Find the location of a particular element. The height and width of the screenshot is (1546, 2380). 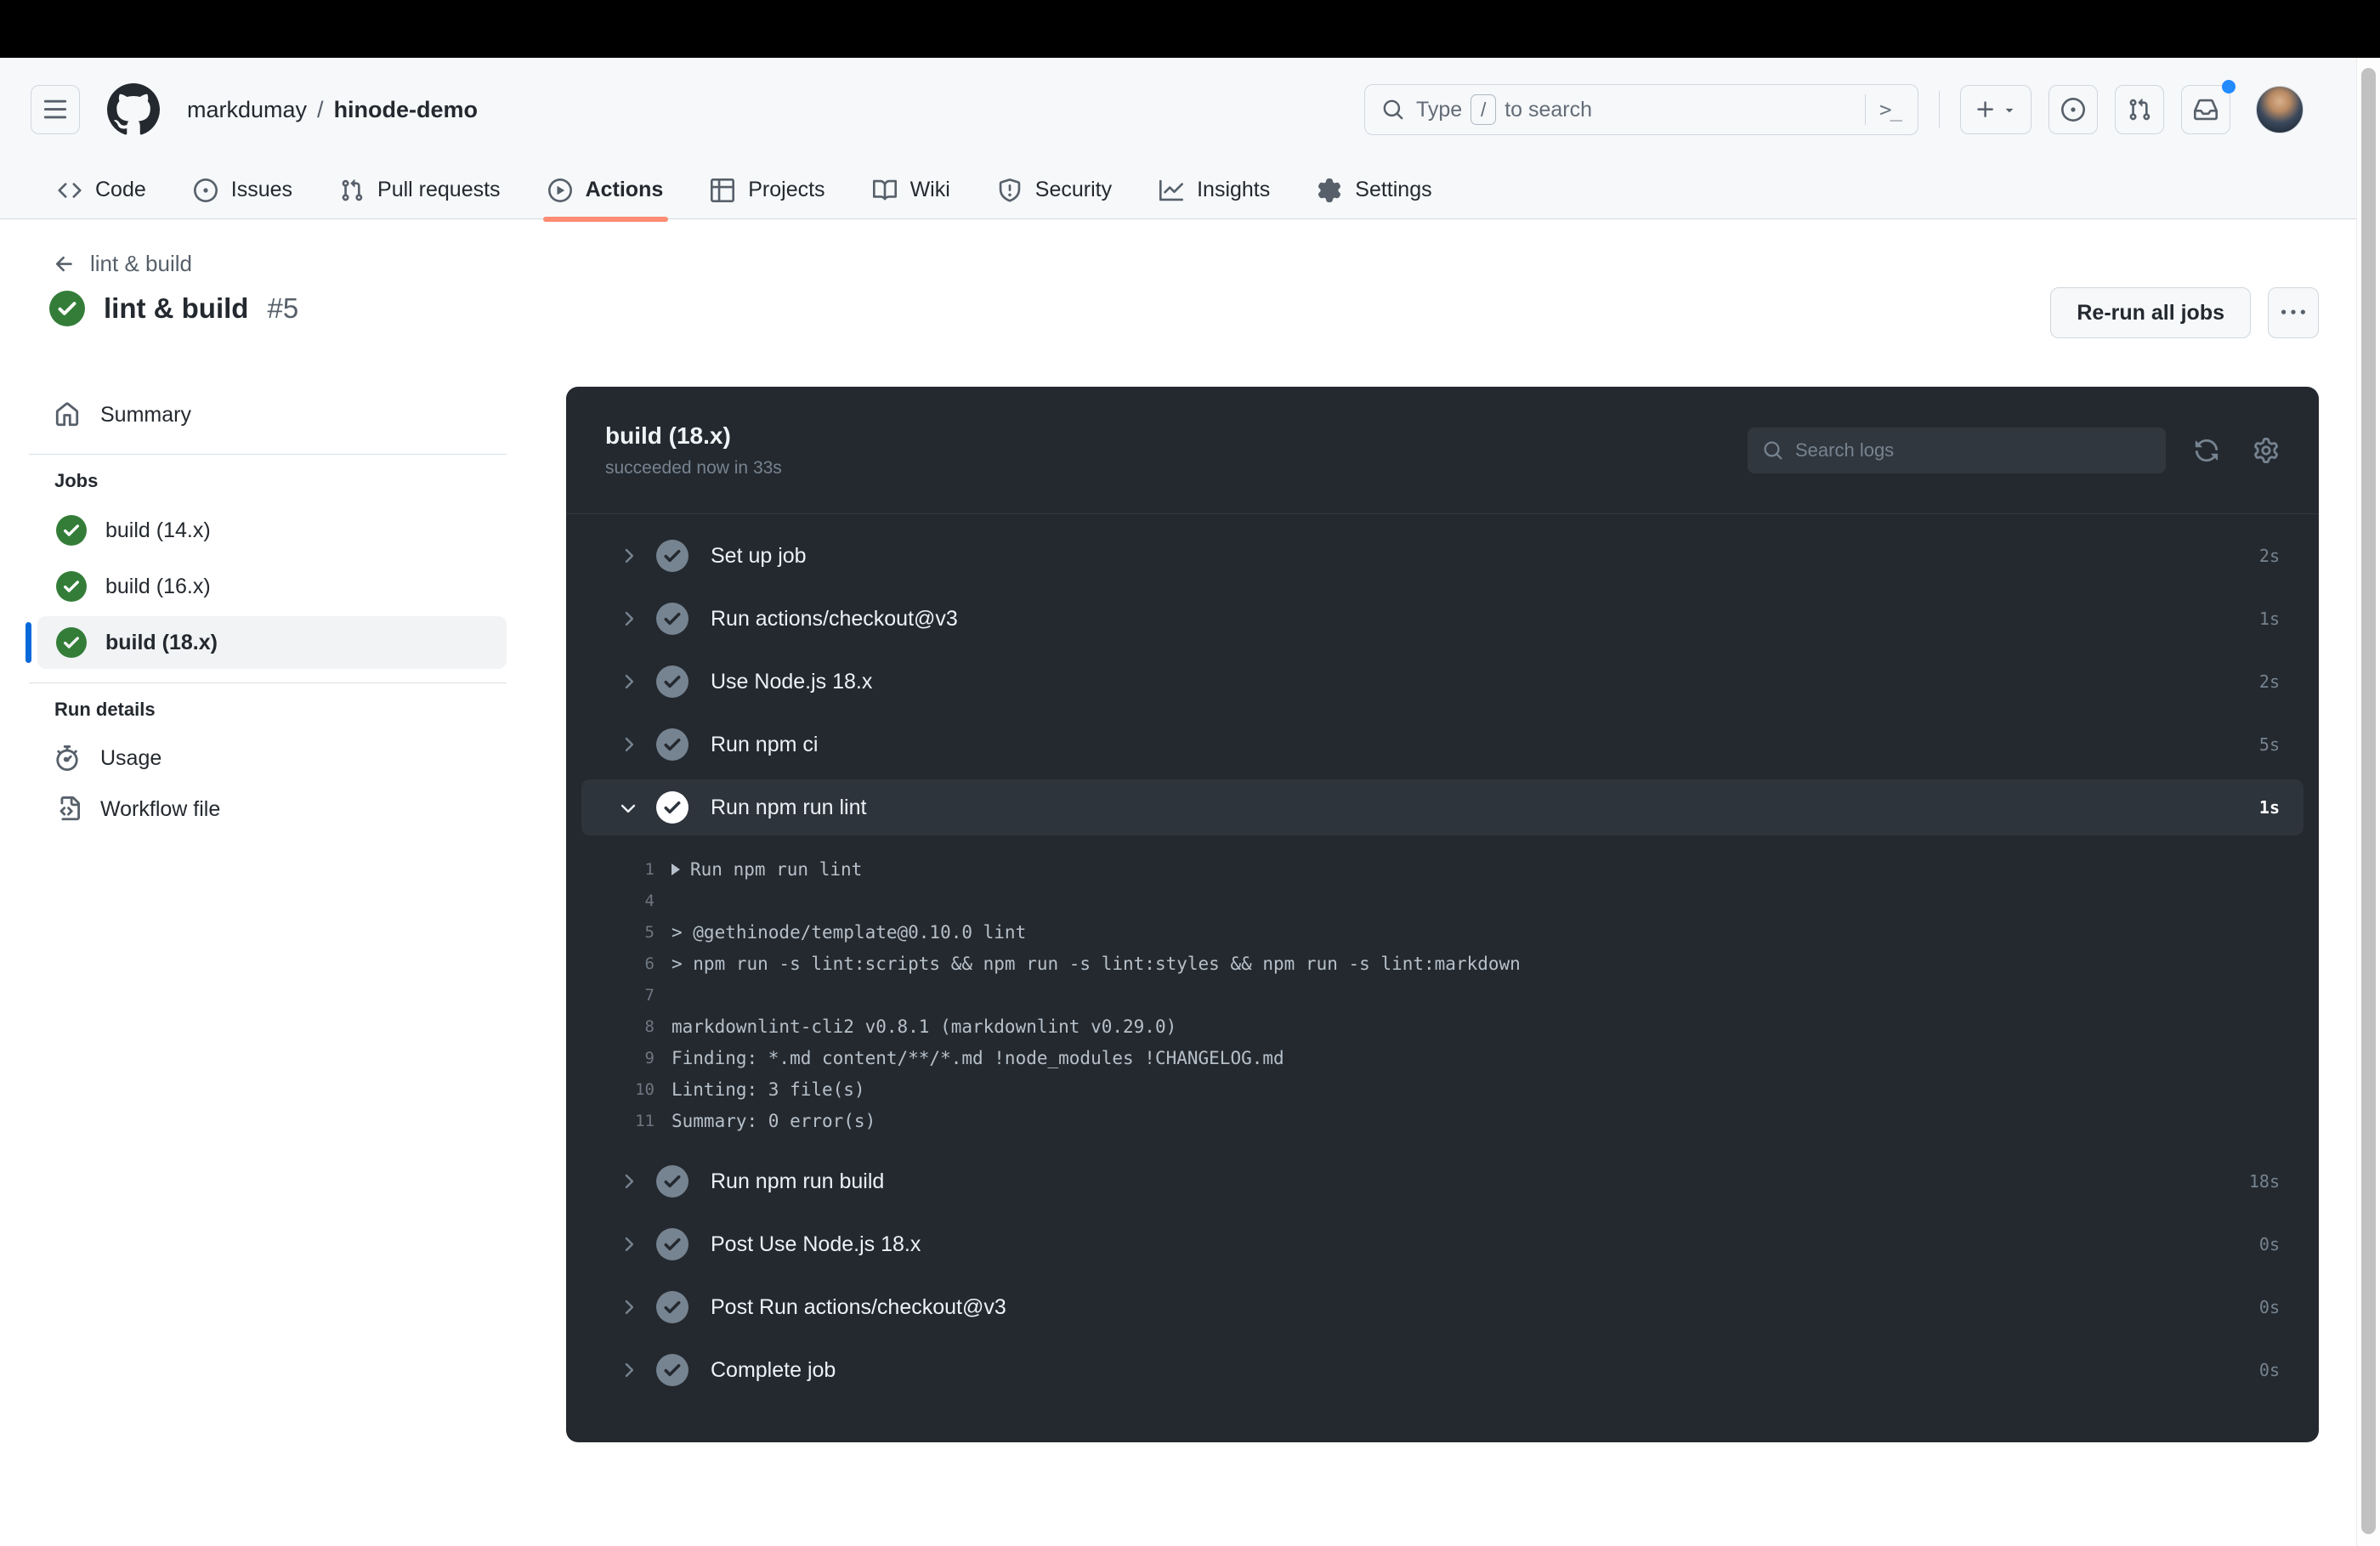

tab-insights: Insights is located at coordinates (1215, 190).